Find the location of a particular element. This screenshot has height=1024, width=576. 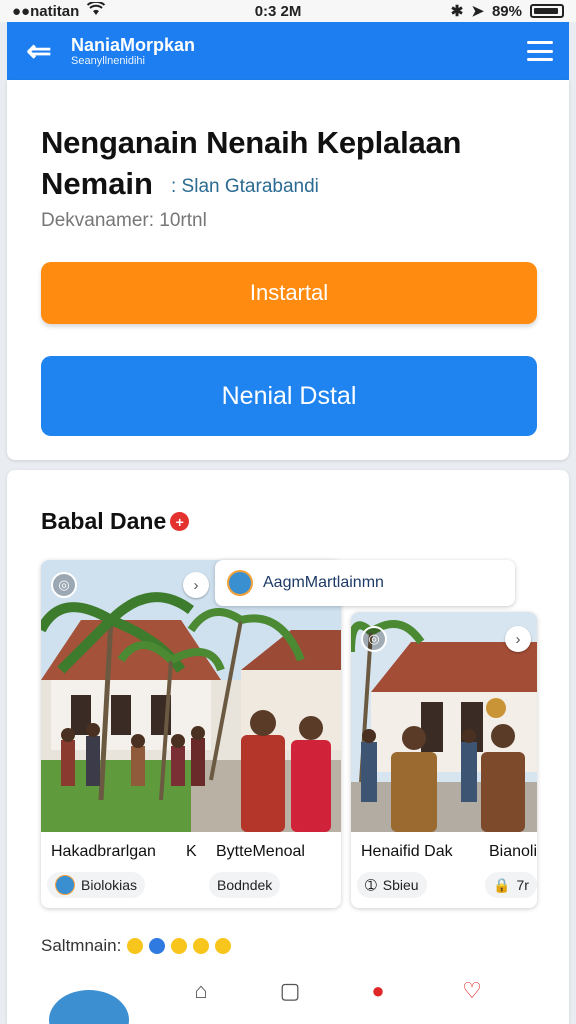

page-title: Nenganain Nenaih Keplalaan is located at coordinates (251, 142).